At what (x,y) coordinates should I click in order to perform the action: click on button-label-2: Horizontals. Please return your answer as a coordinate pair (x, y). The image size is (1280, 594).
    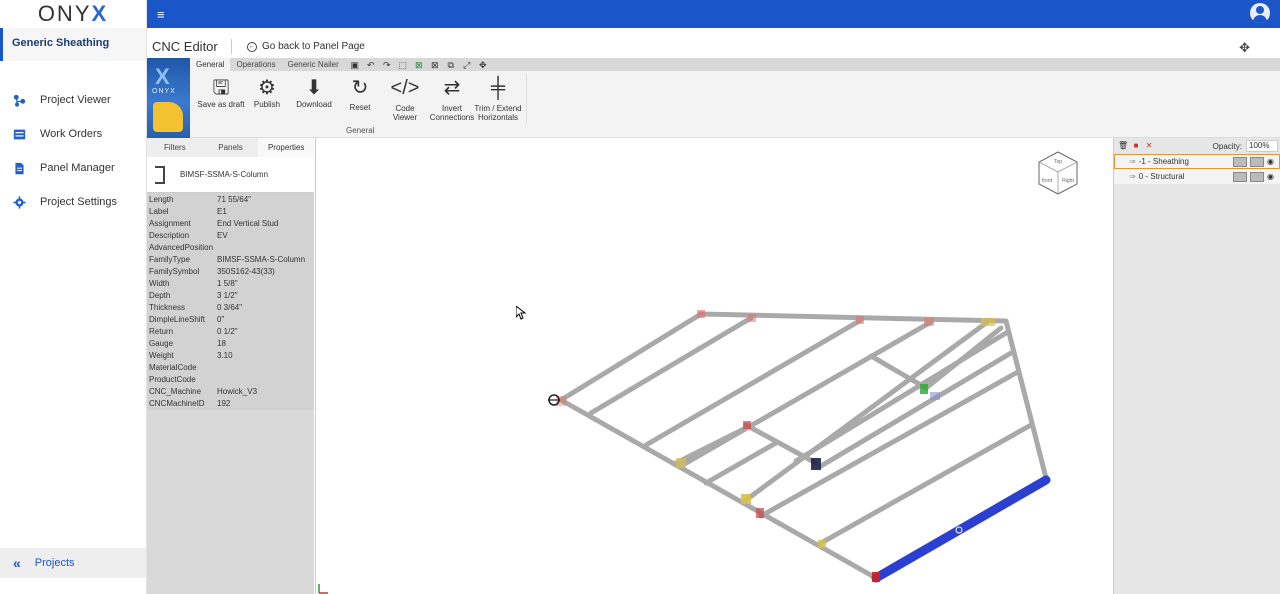
    Looking at the image, I should click on (497, 117).